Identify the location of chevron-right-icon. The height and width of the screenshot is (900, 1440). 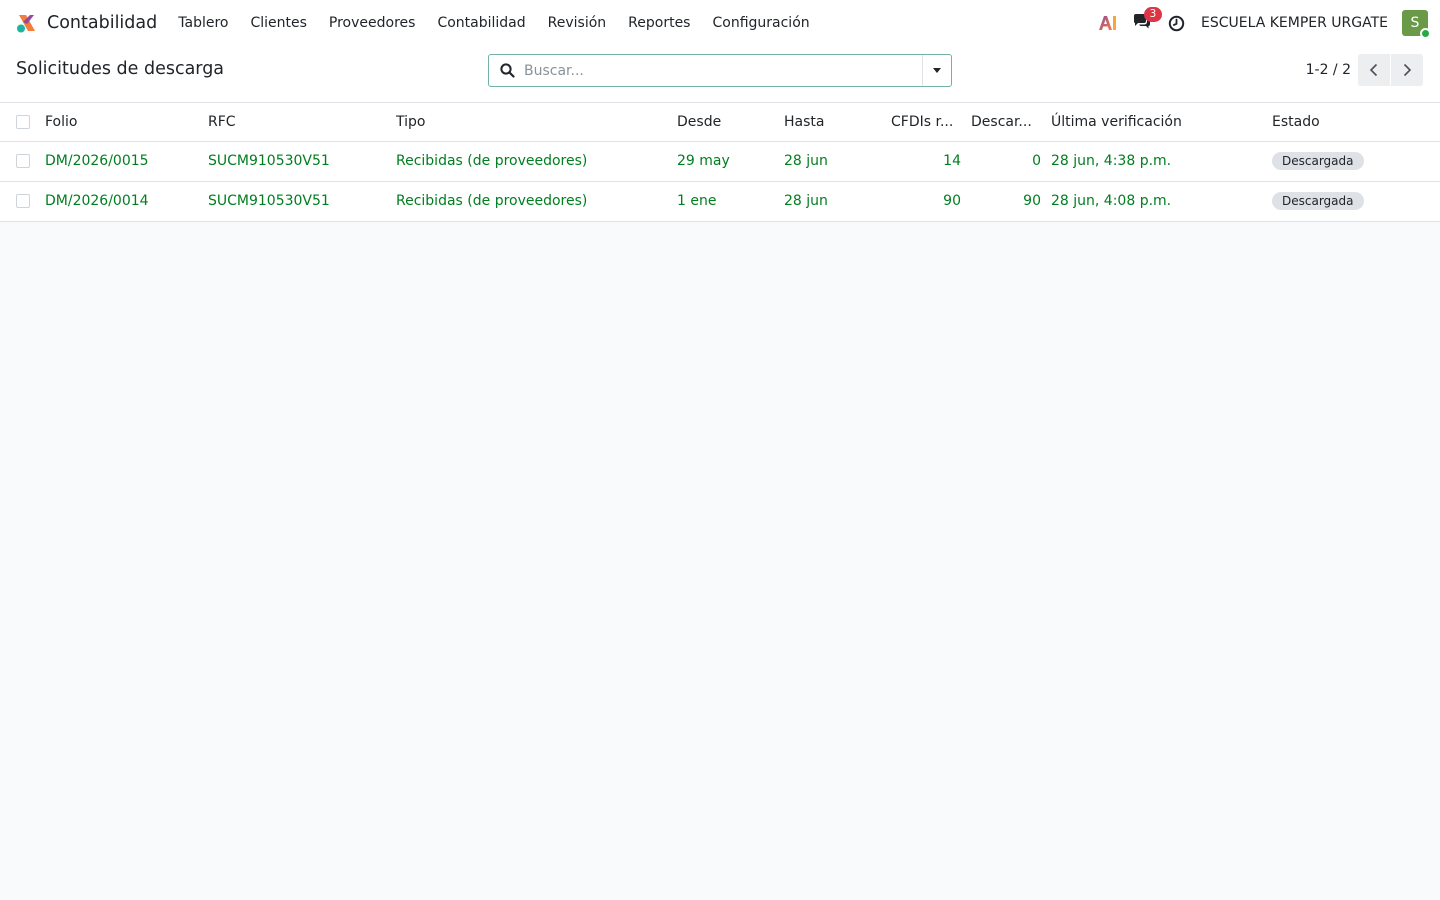
(1407, 70).